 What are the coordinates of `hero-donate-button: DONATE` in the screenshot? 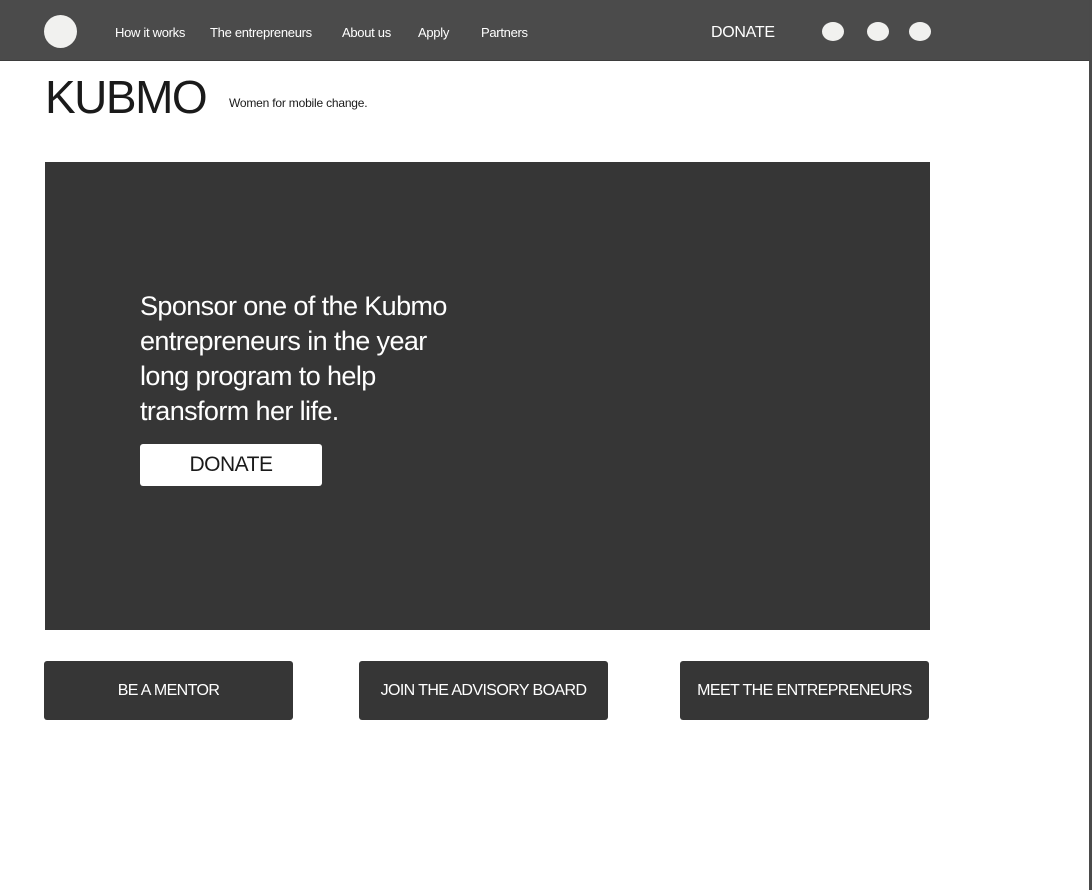 It's located at (231, 465).